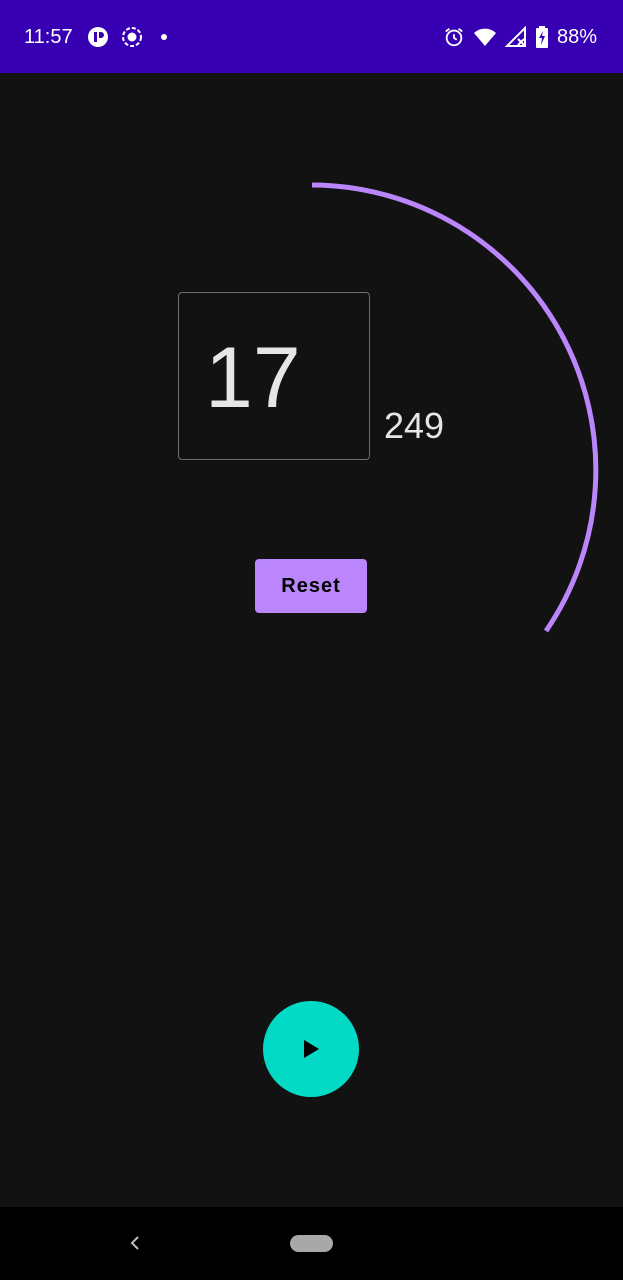 The width and height of the screenshot is (623, 1280). What do you see at coordinates (48, 37) in the screenshot?
I see `status-time: 11:57` at bounding box center [48, 37].